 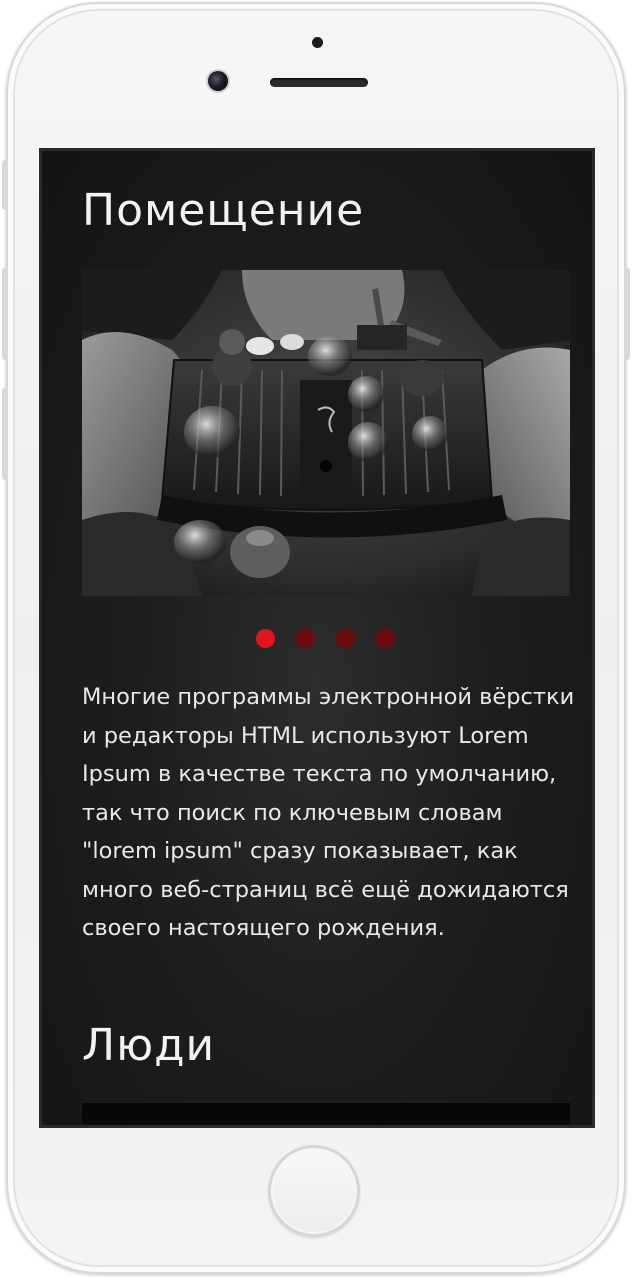 I want to click on proximity-sensor, so click(x=317, y=42).